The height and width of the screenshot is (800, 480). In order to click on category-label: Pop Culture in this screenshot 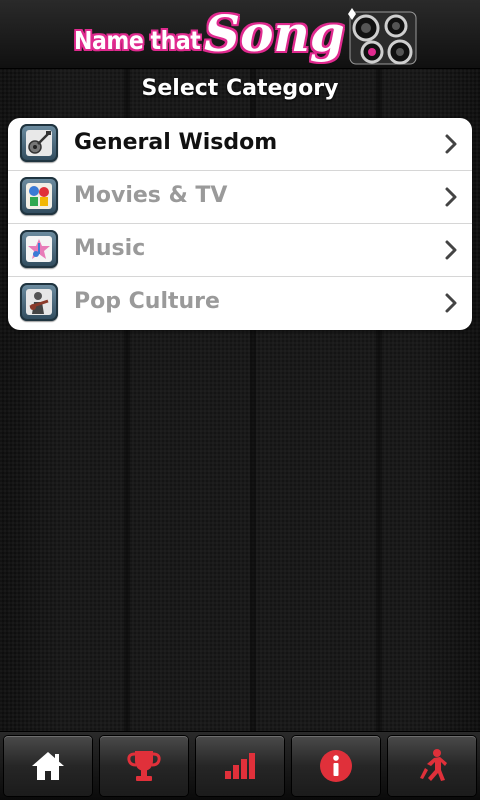, I will do `click(147, 301)`.